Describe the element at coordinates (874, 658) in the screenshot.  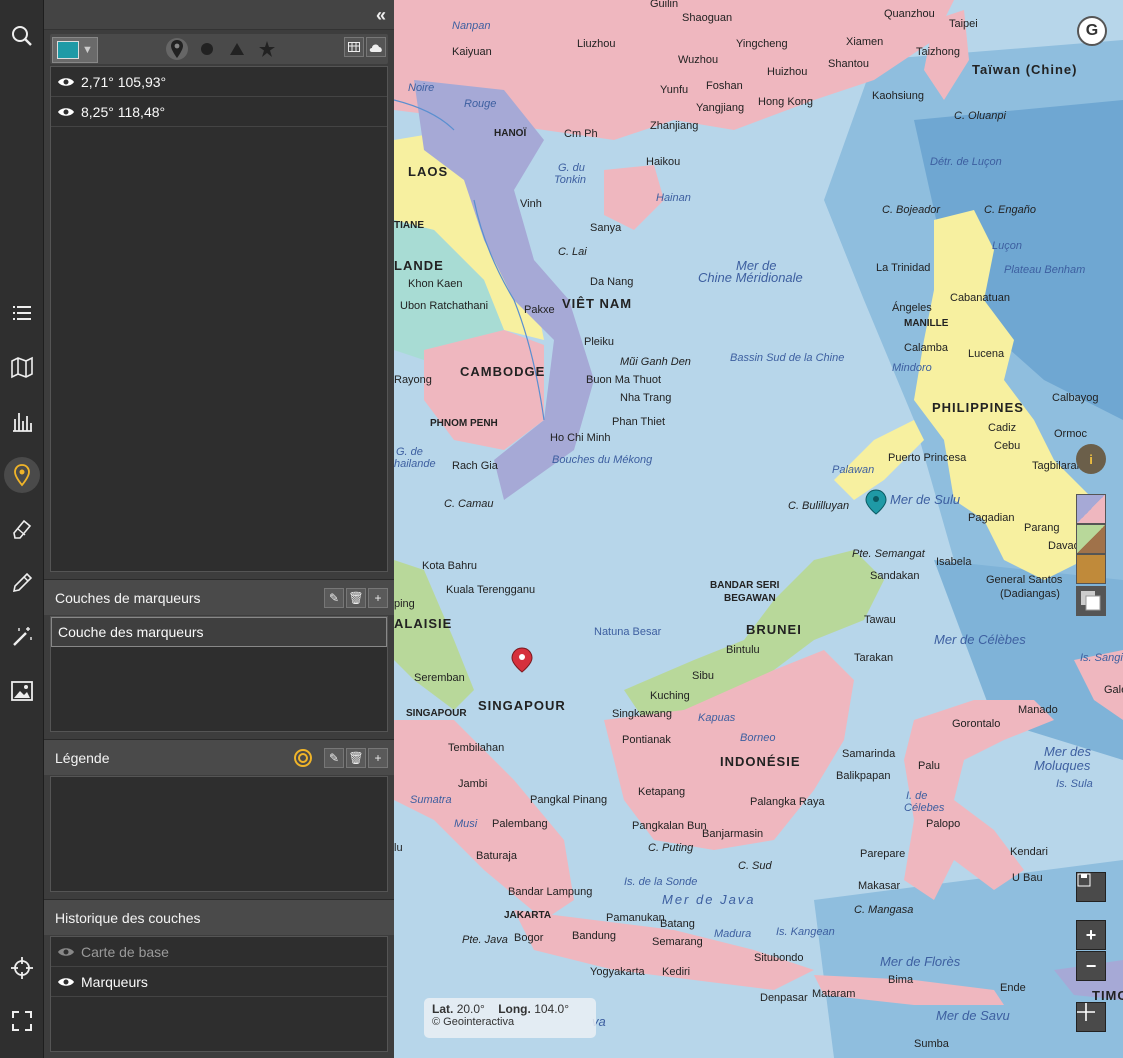
I see `map-label: Tarakan` at that location.